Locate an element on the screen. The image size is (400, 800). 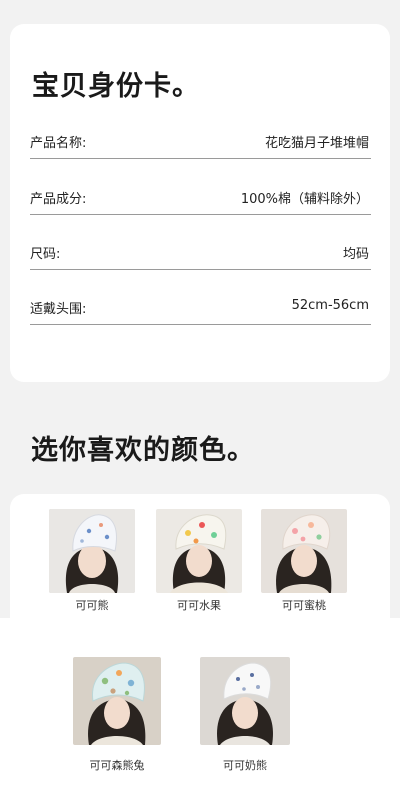
color-option-name: 可可奶熊 is located at coordinates (245, 765).